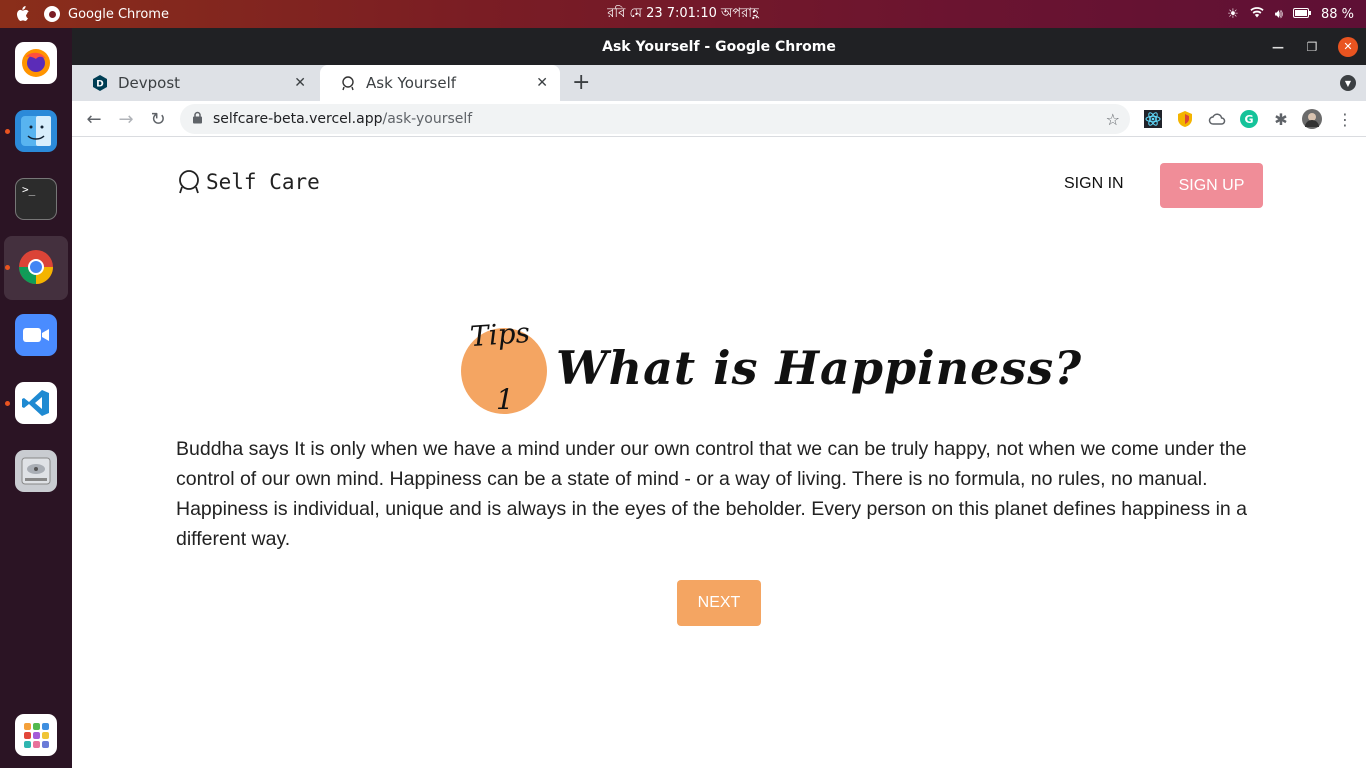 This screenshot has height=768, width=1366. Describe the element at coordinates (1211, 185) in the screenshot. I see `sign-up-button: SIGN UP` at that location.